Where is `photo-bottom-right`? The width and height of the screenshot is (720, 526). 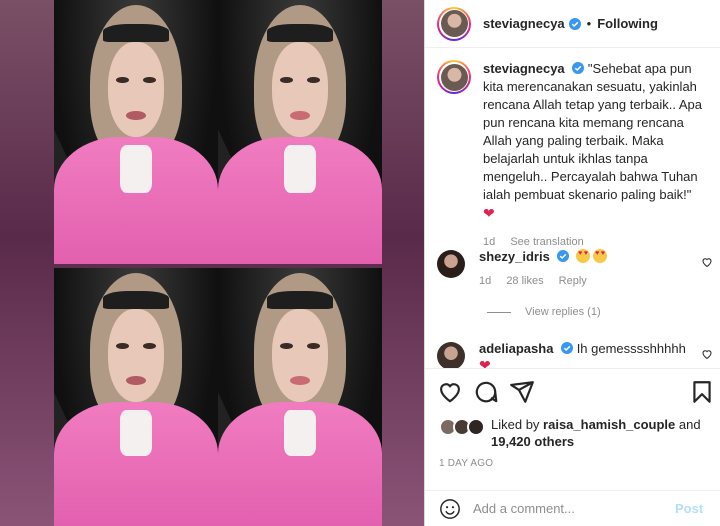 photo-bottom-right is located at coordinates (300, 397).